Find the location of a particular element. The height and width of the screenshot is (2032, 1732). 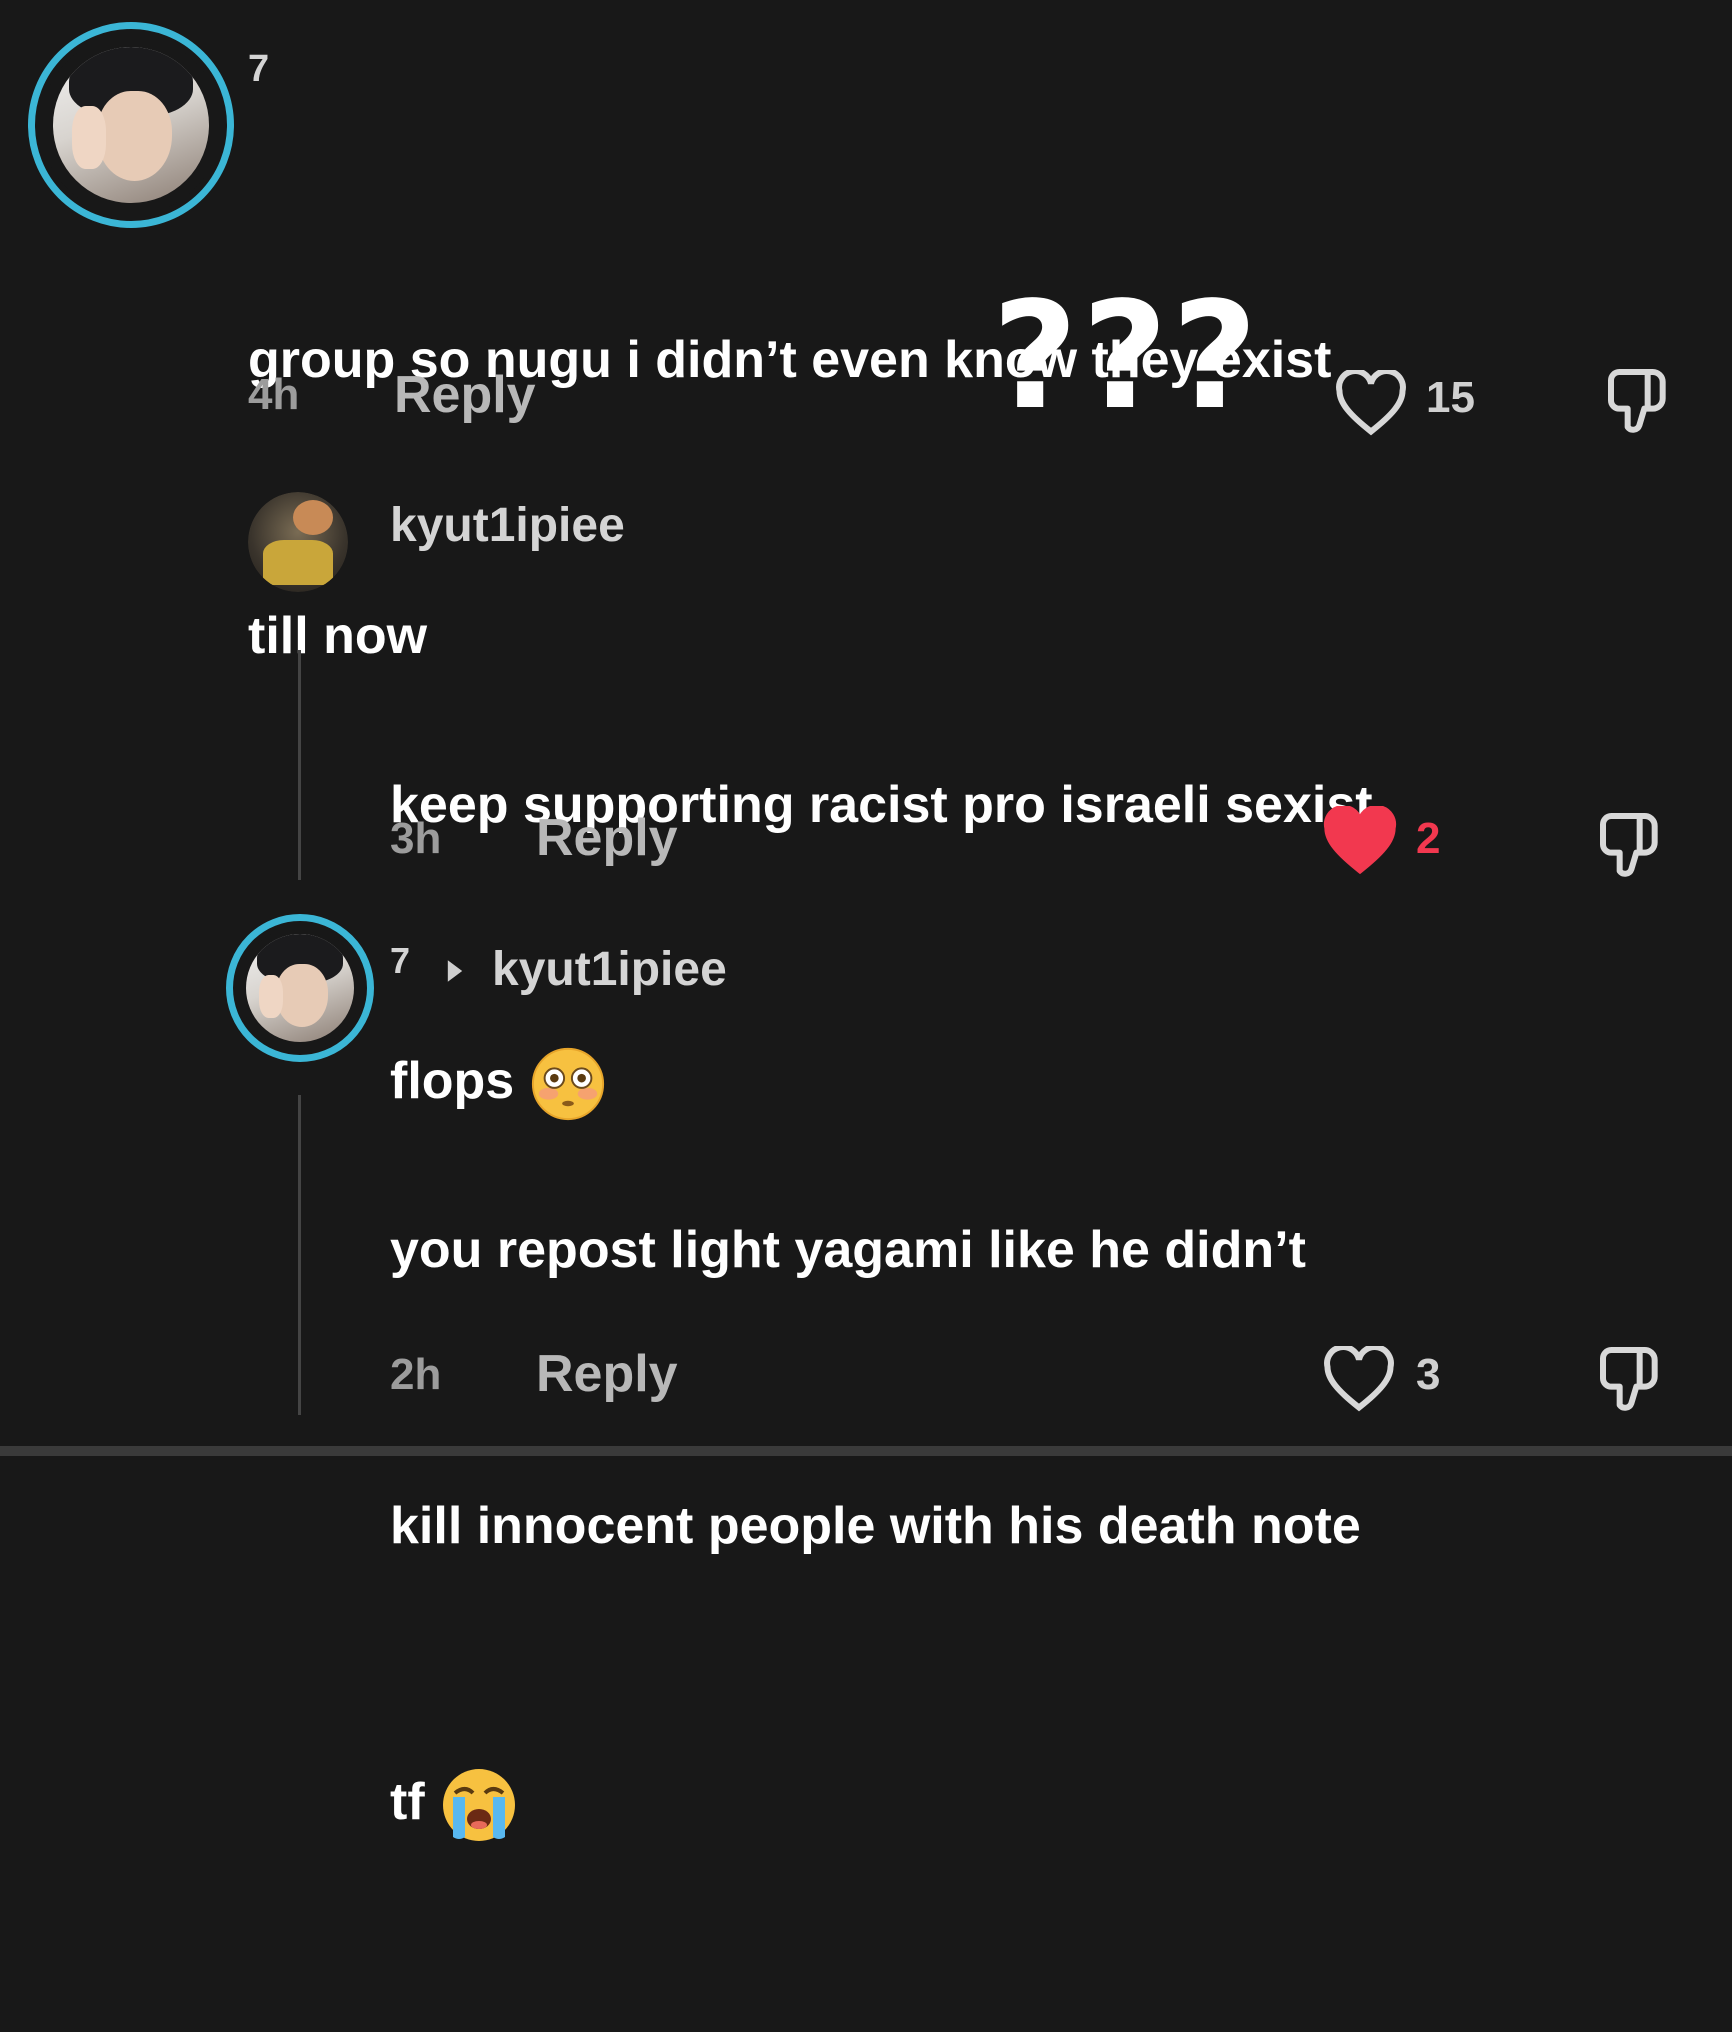

comment-username: kyut1ipiee is located at coordinates (507, 525).